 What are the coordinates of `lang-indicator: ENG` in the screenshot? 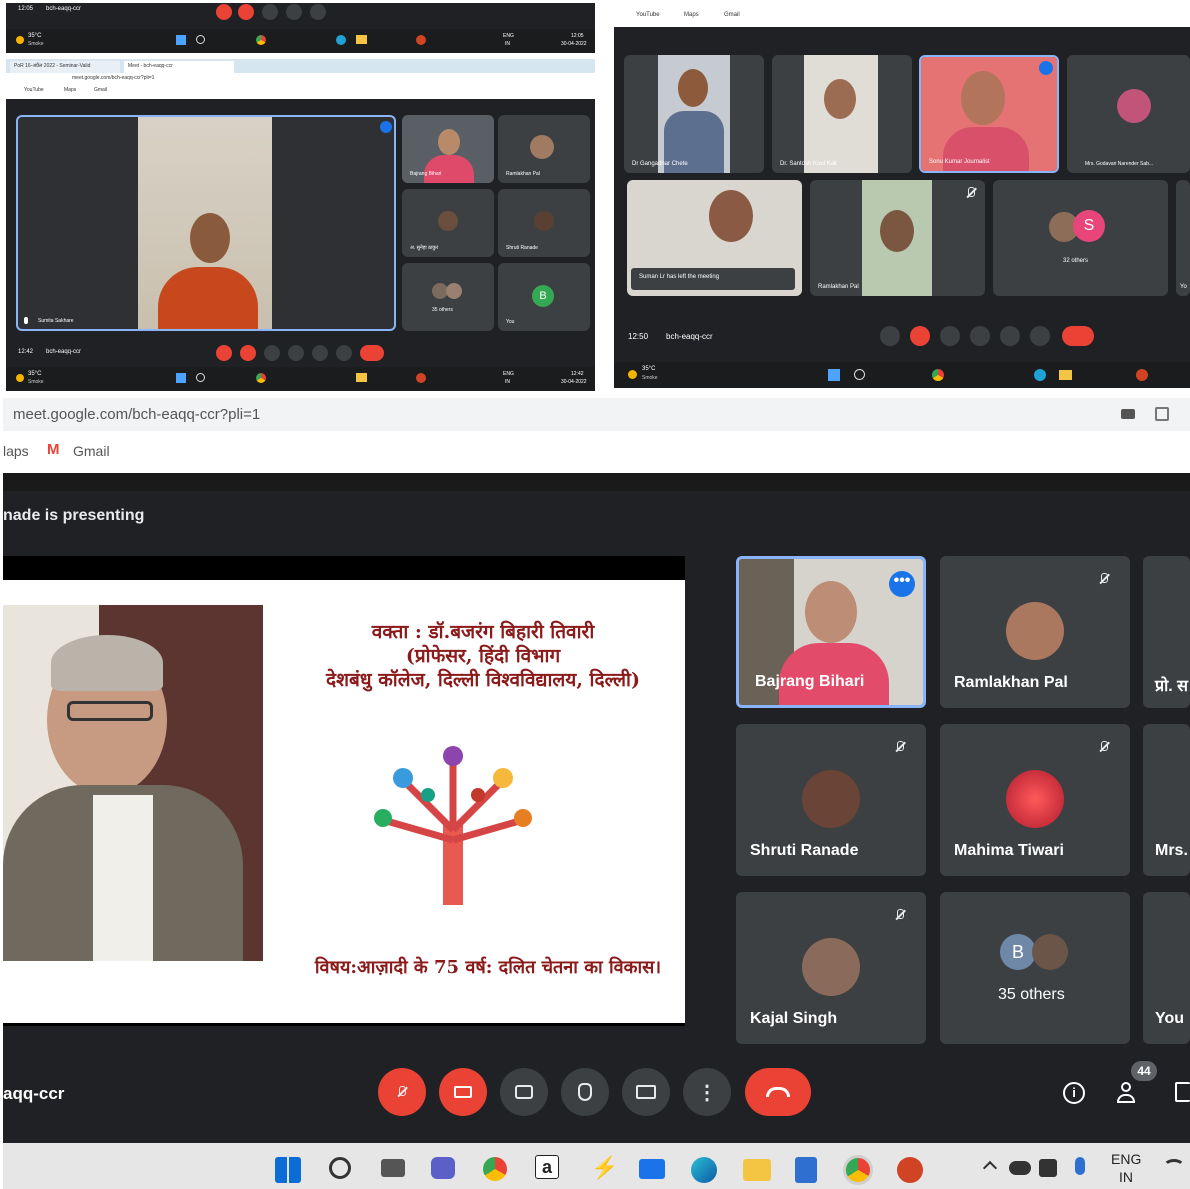 It's located at (1126, 1159).